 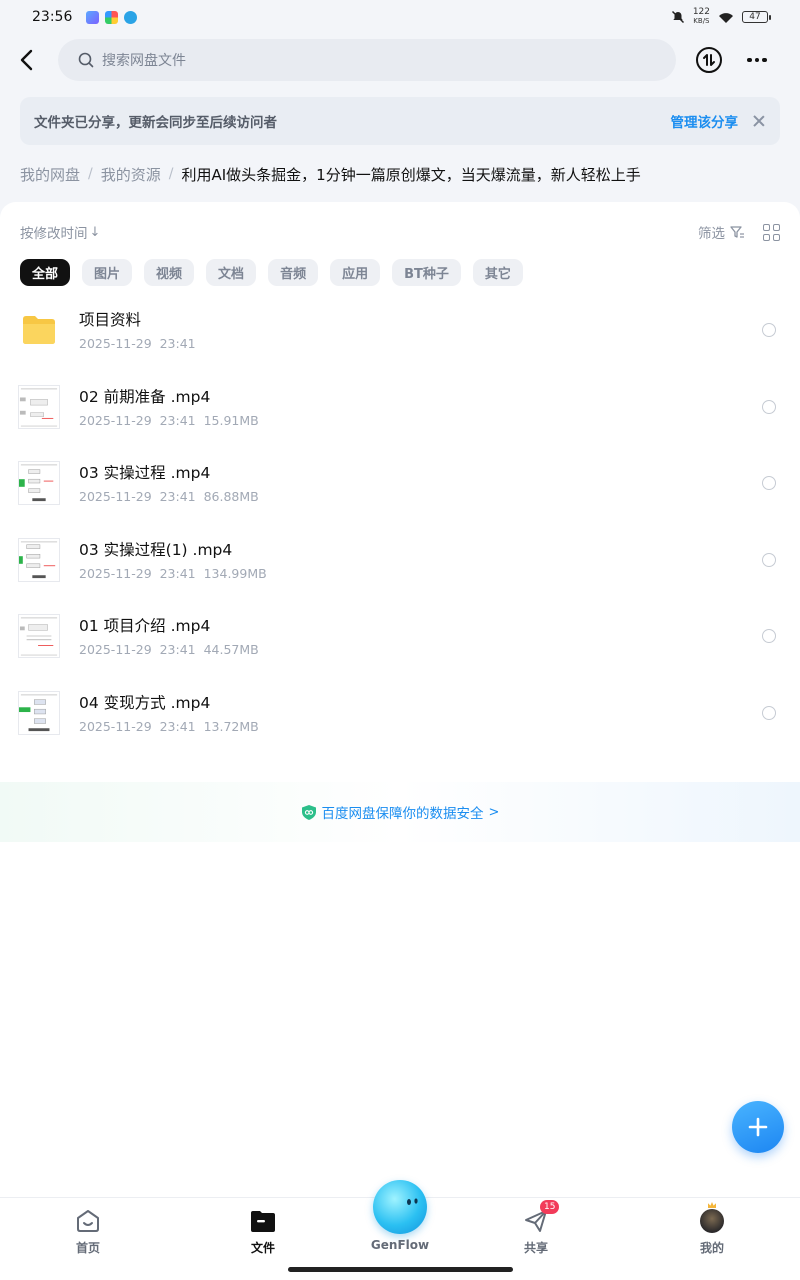 What do you see at coordinates (400, 636) in the screenshot?
I see `list-item: 01 项目介绍 .mp4 2025-11-29 23:41 44.57MB` at bounding box center [400, 636].